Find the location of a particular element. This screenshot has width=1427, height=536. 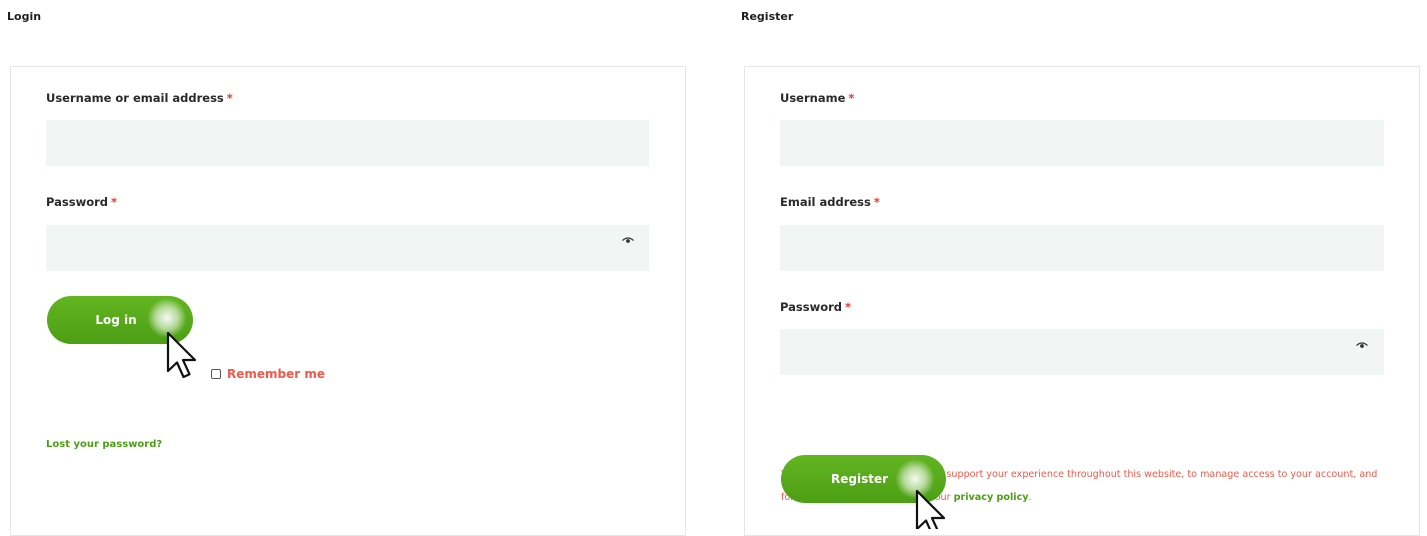

login-password-label-text: Password is located at coordinates (77, 202).